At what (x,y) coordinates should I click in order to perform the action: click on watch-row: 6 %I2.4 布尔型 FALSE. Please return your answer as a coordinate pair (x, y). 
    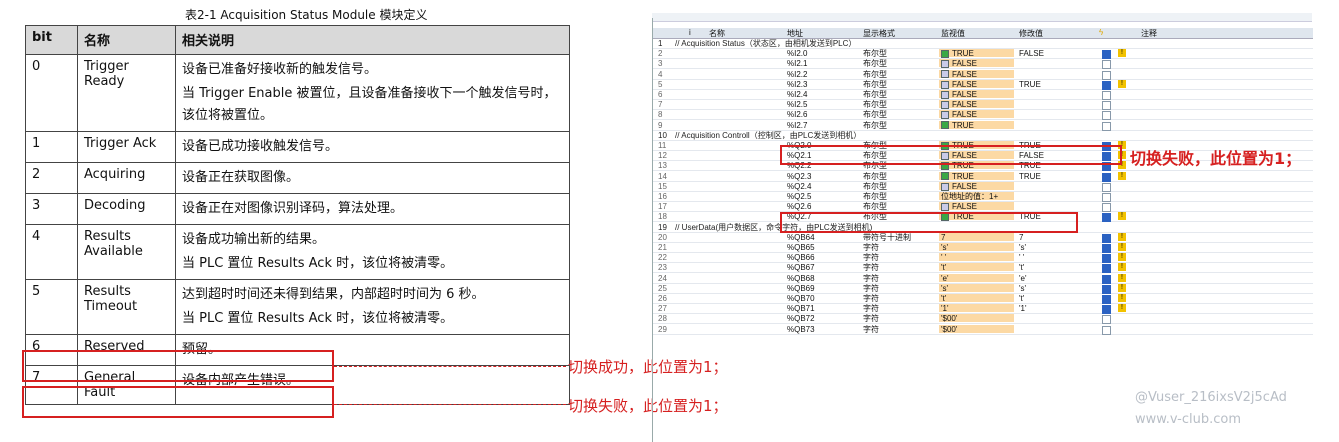
    Looking at the image, I should click on (983, 95).